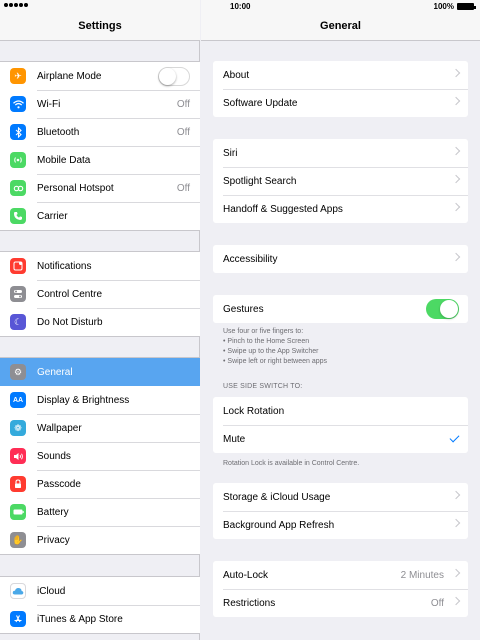  Describe the element at coordinates (18, 294) in the screenshot. I see `control-centre-icon` at that location.